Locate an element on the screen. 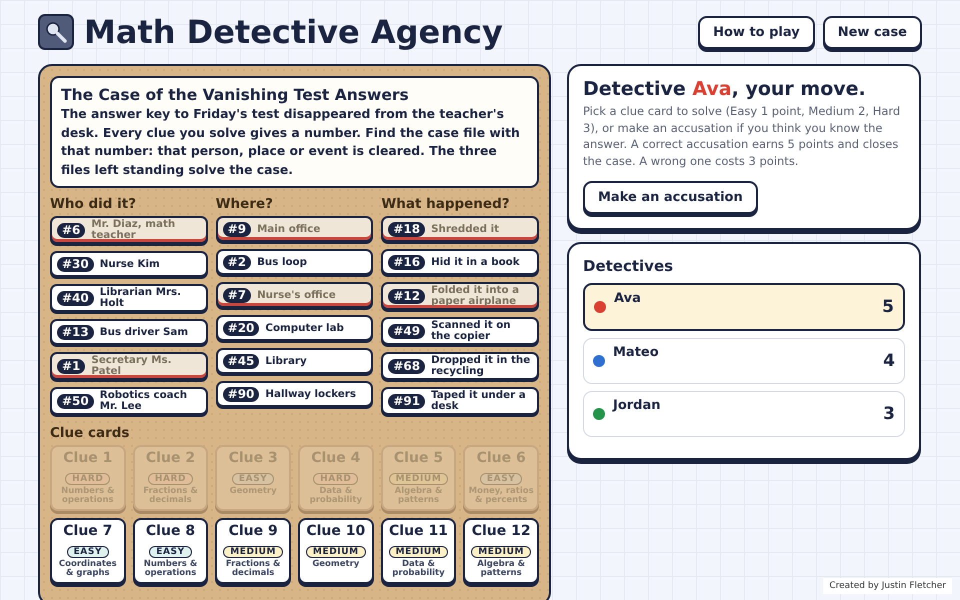  file-number: #49 is located at coordinates (407, 331).